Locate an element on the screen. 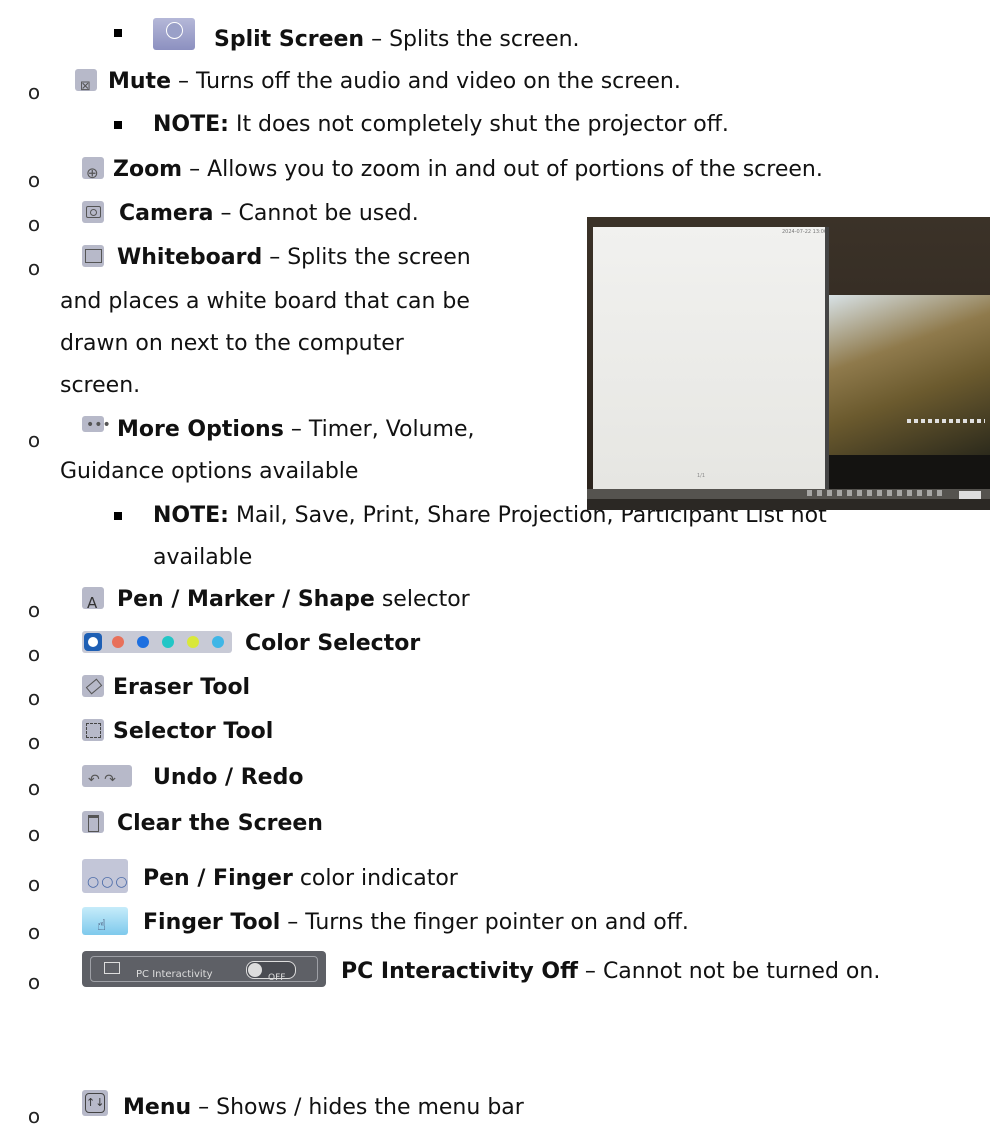 The image size is (990, 1128). item-description: Splits the screen. is located at coordinates (484, 39).